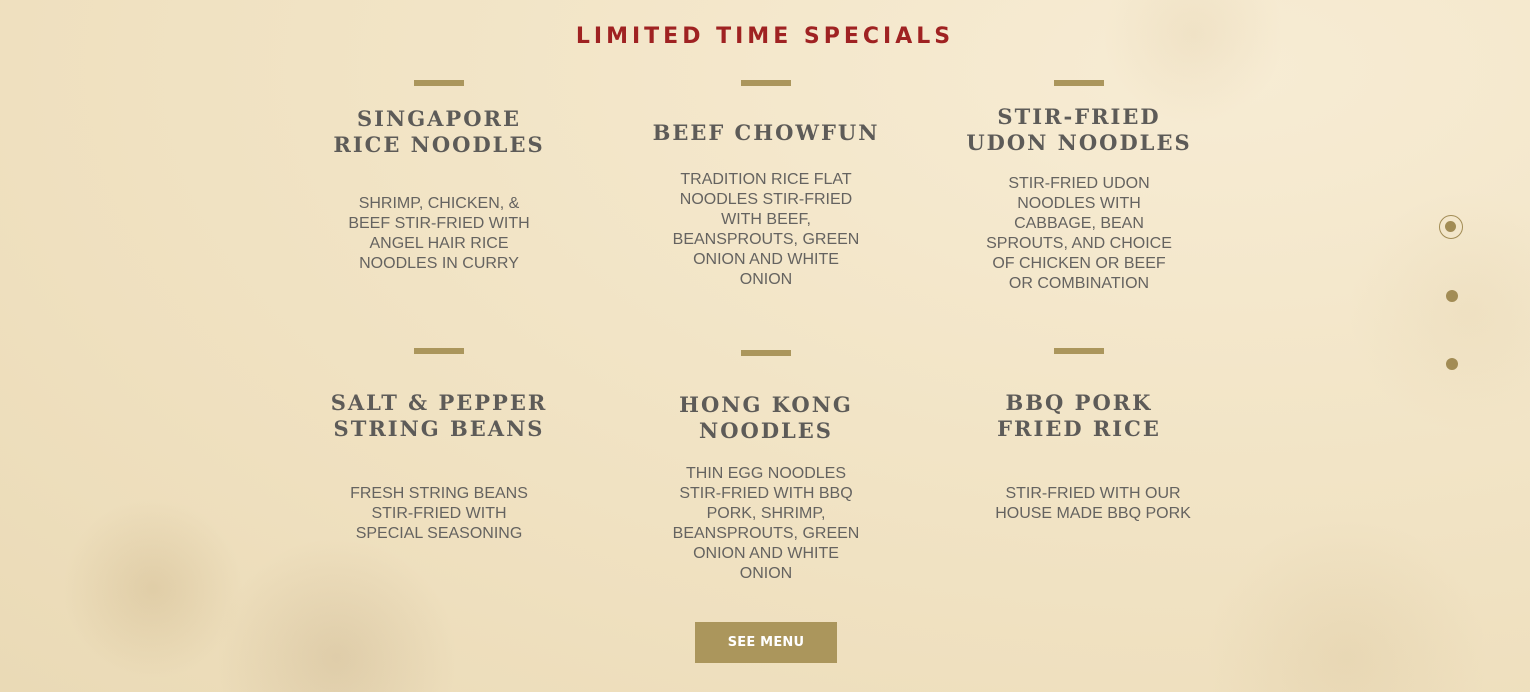 The image size is (1530, 692). I want to click on special-name: SALT & PEPPER STRING BEANS, so click(439, 415).